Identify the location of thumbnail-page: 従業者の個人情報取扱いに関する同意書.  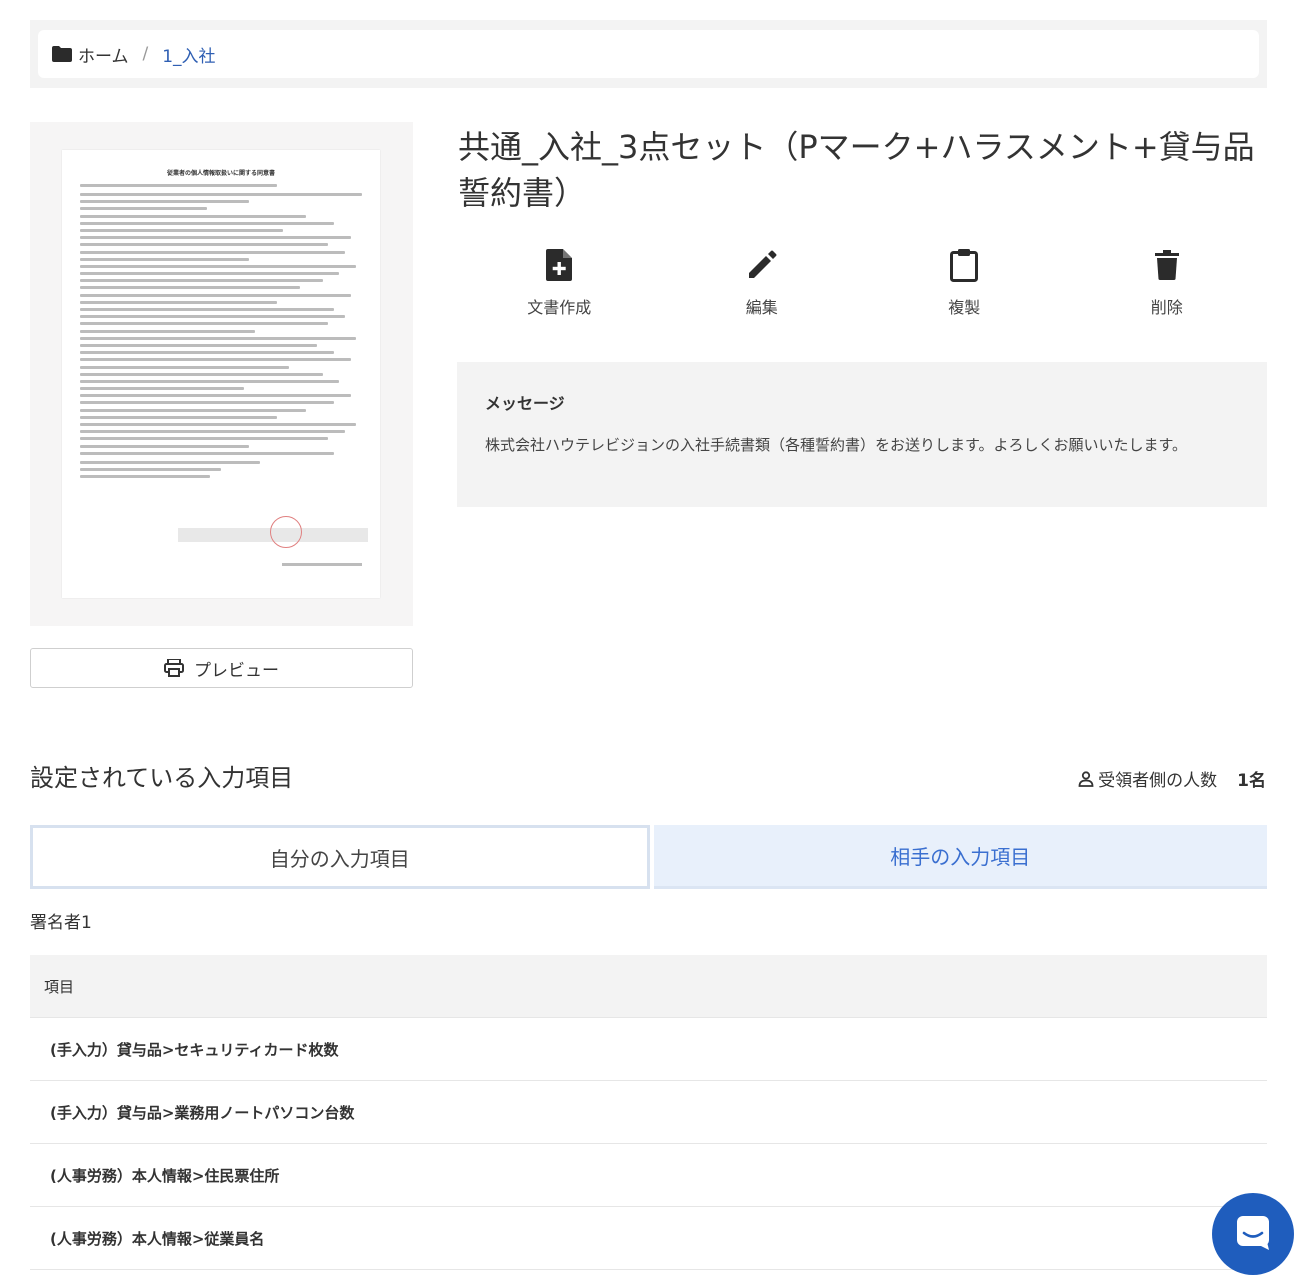
(221, 374).